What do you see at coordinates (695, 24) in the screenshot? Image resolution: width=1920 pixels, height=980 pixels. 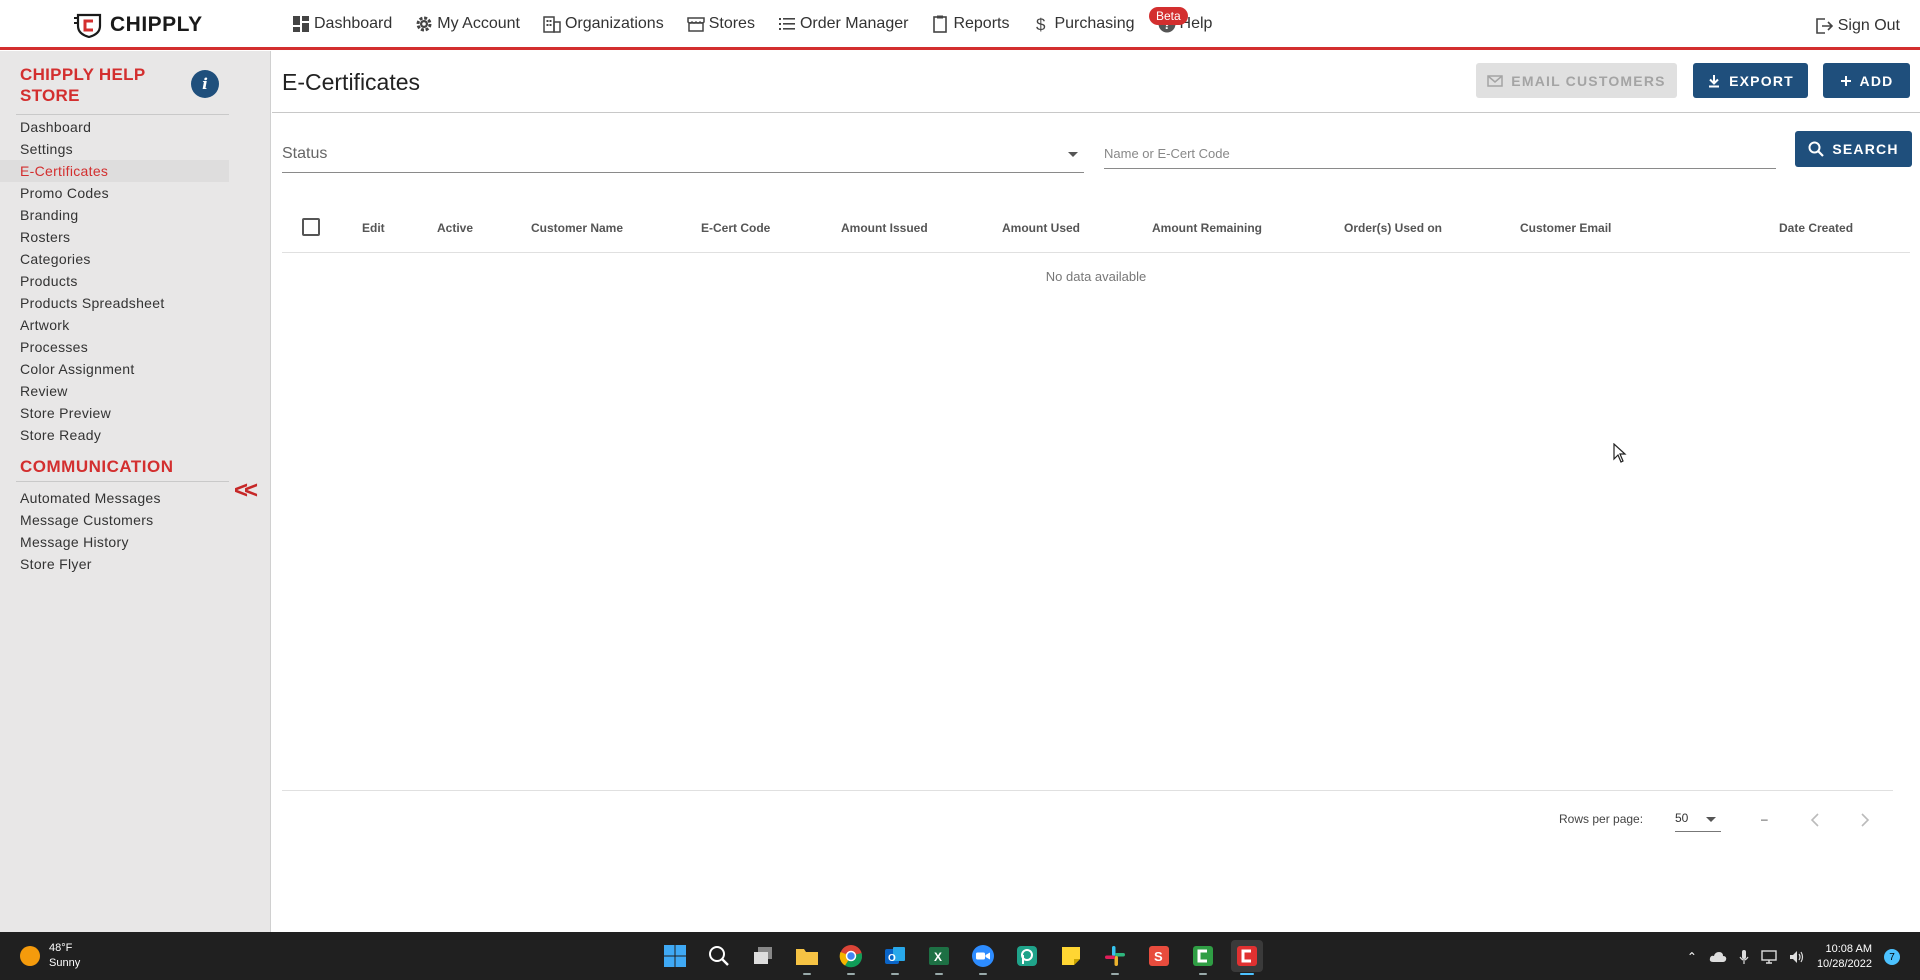 I see `store-icon` at bounding box center [695, 24].